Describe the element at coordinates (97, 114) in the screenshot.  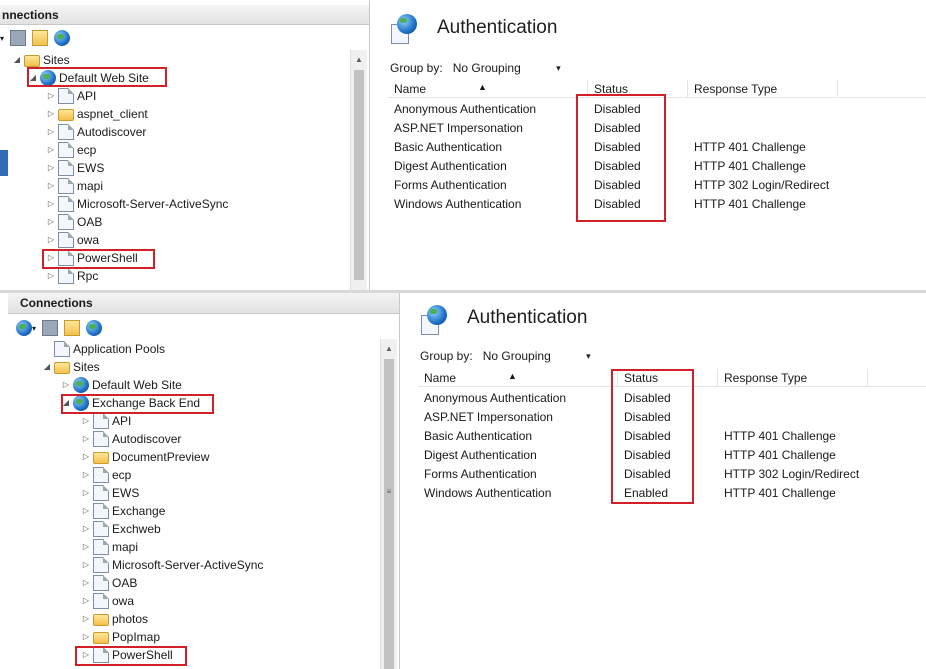
I see `tree-node: ▷ aspnet_client` at that location.